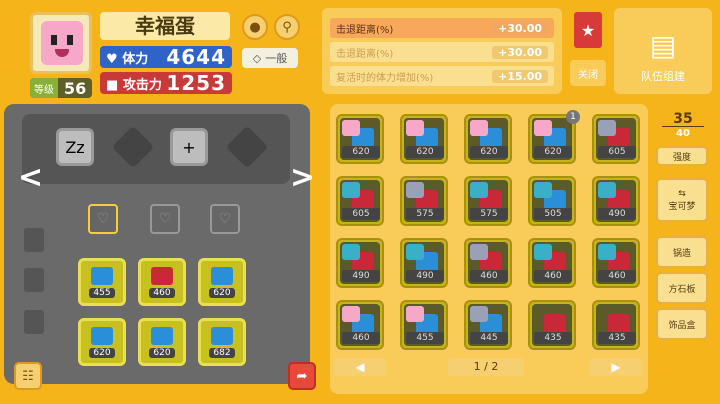 The image size is (720, 404). What do you see at coordinates (302, 177) in the screenshot?
I see `next-arrow-icon: >` at bounding box center [302, 177].